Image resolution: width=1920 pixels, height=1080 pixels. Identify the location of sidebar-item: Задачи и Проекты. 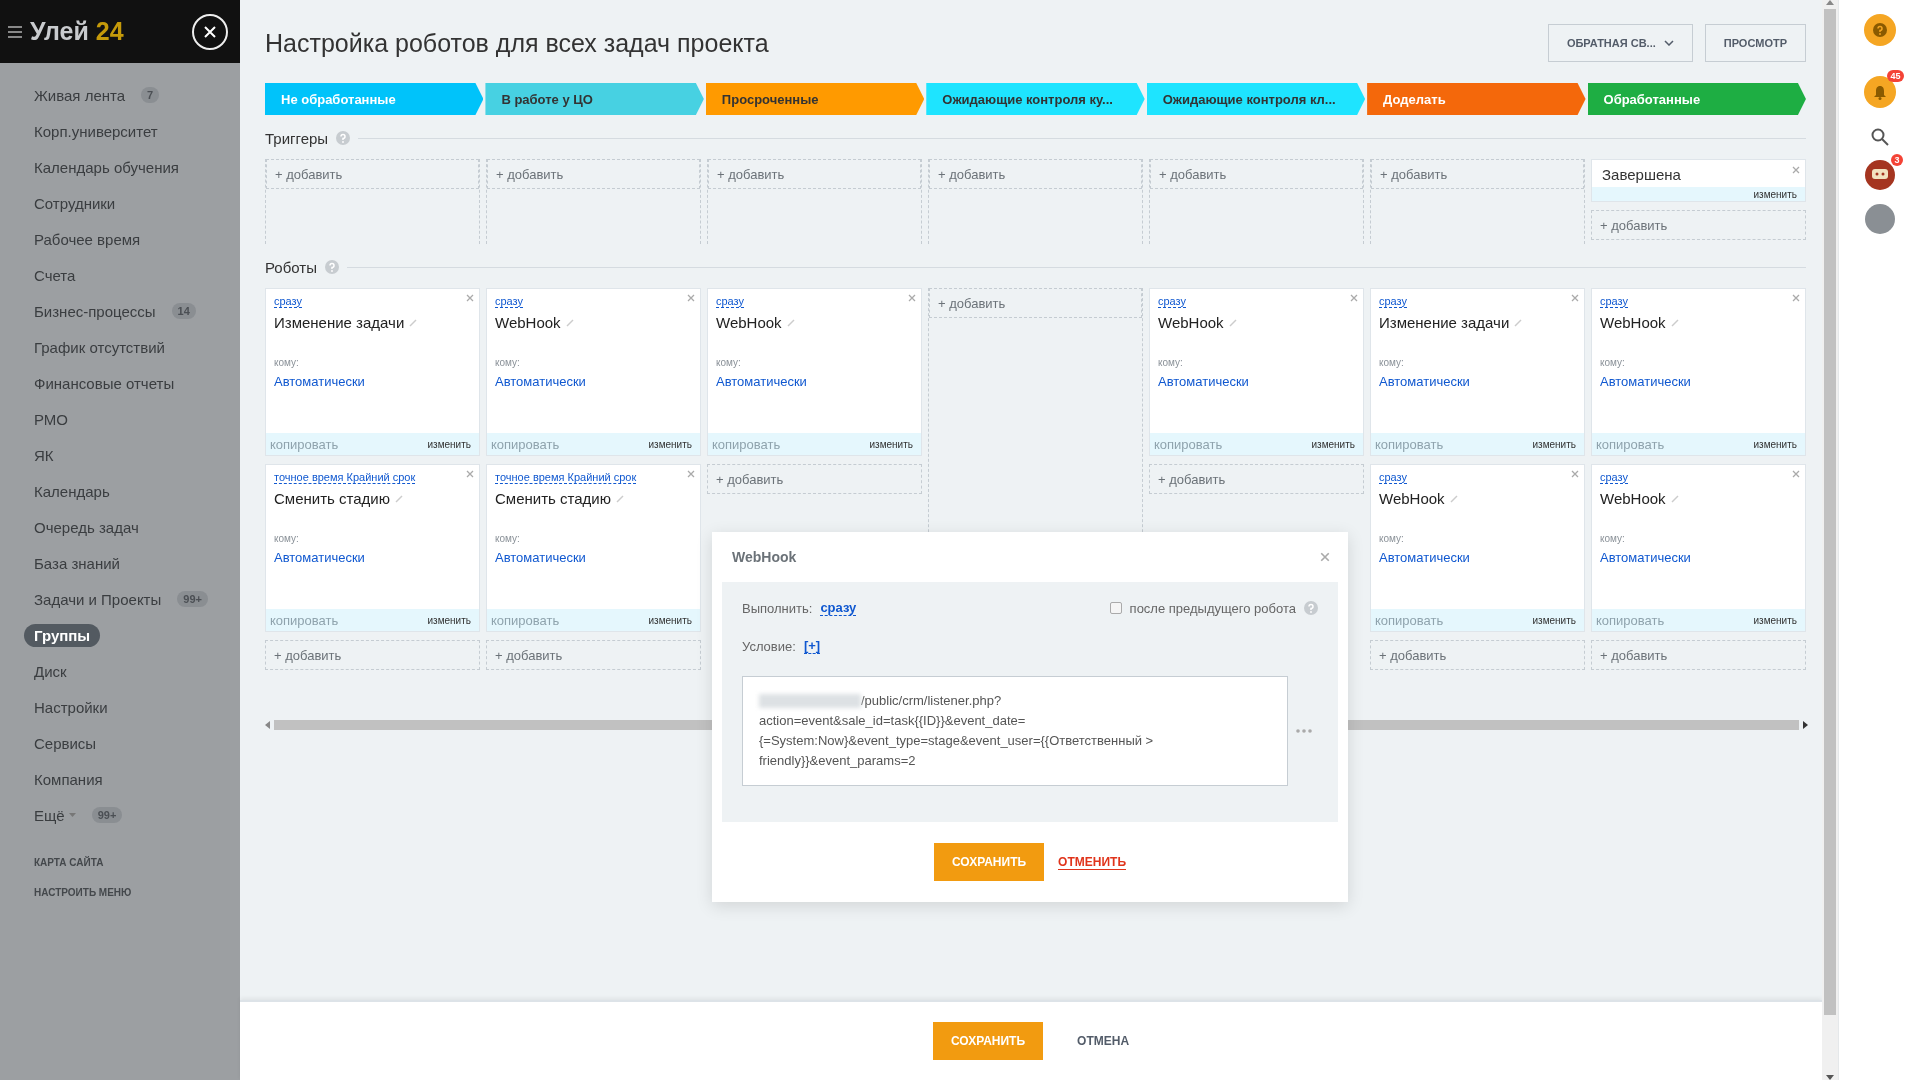
(98, 599).